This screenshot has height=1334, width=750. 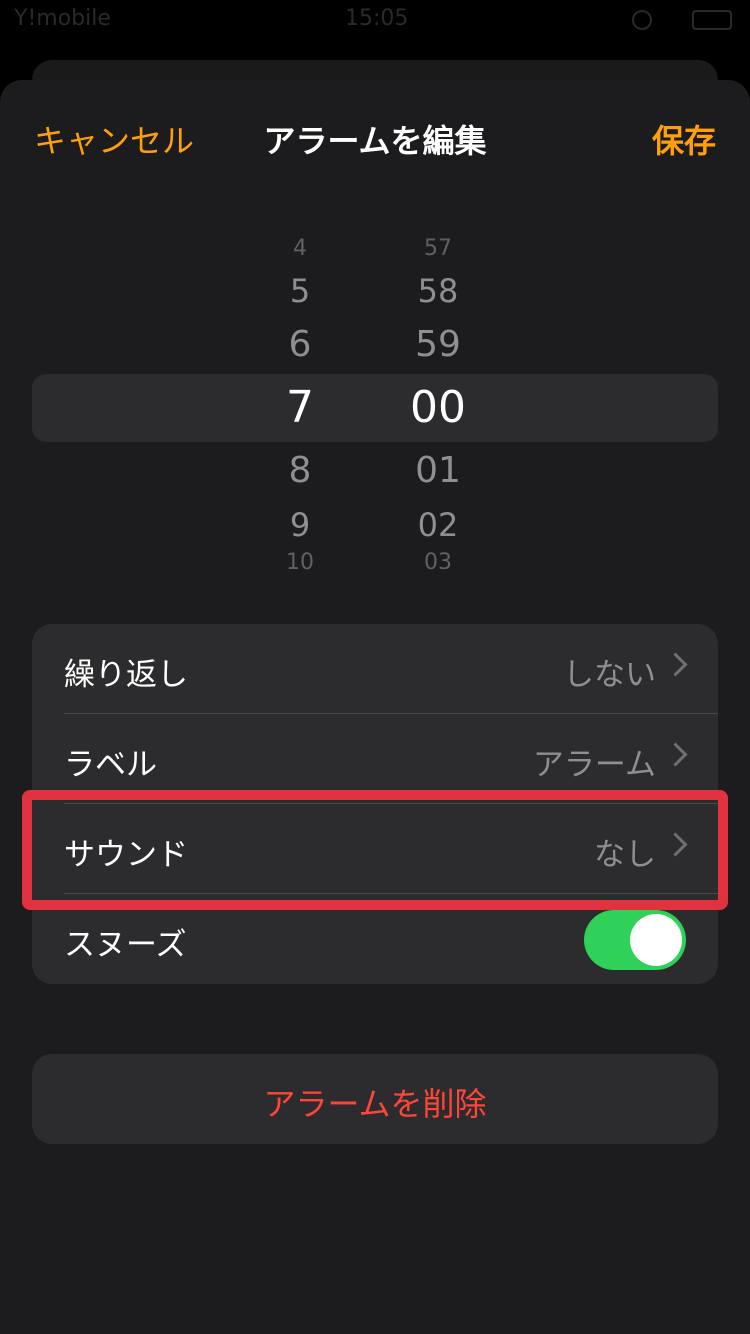 I want to click on status-bar: Y!mobile 15:05, so click(x=375, y=20).